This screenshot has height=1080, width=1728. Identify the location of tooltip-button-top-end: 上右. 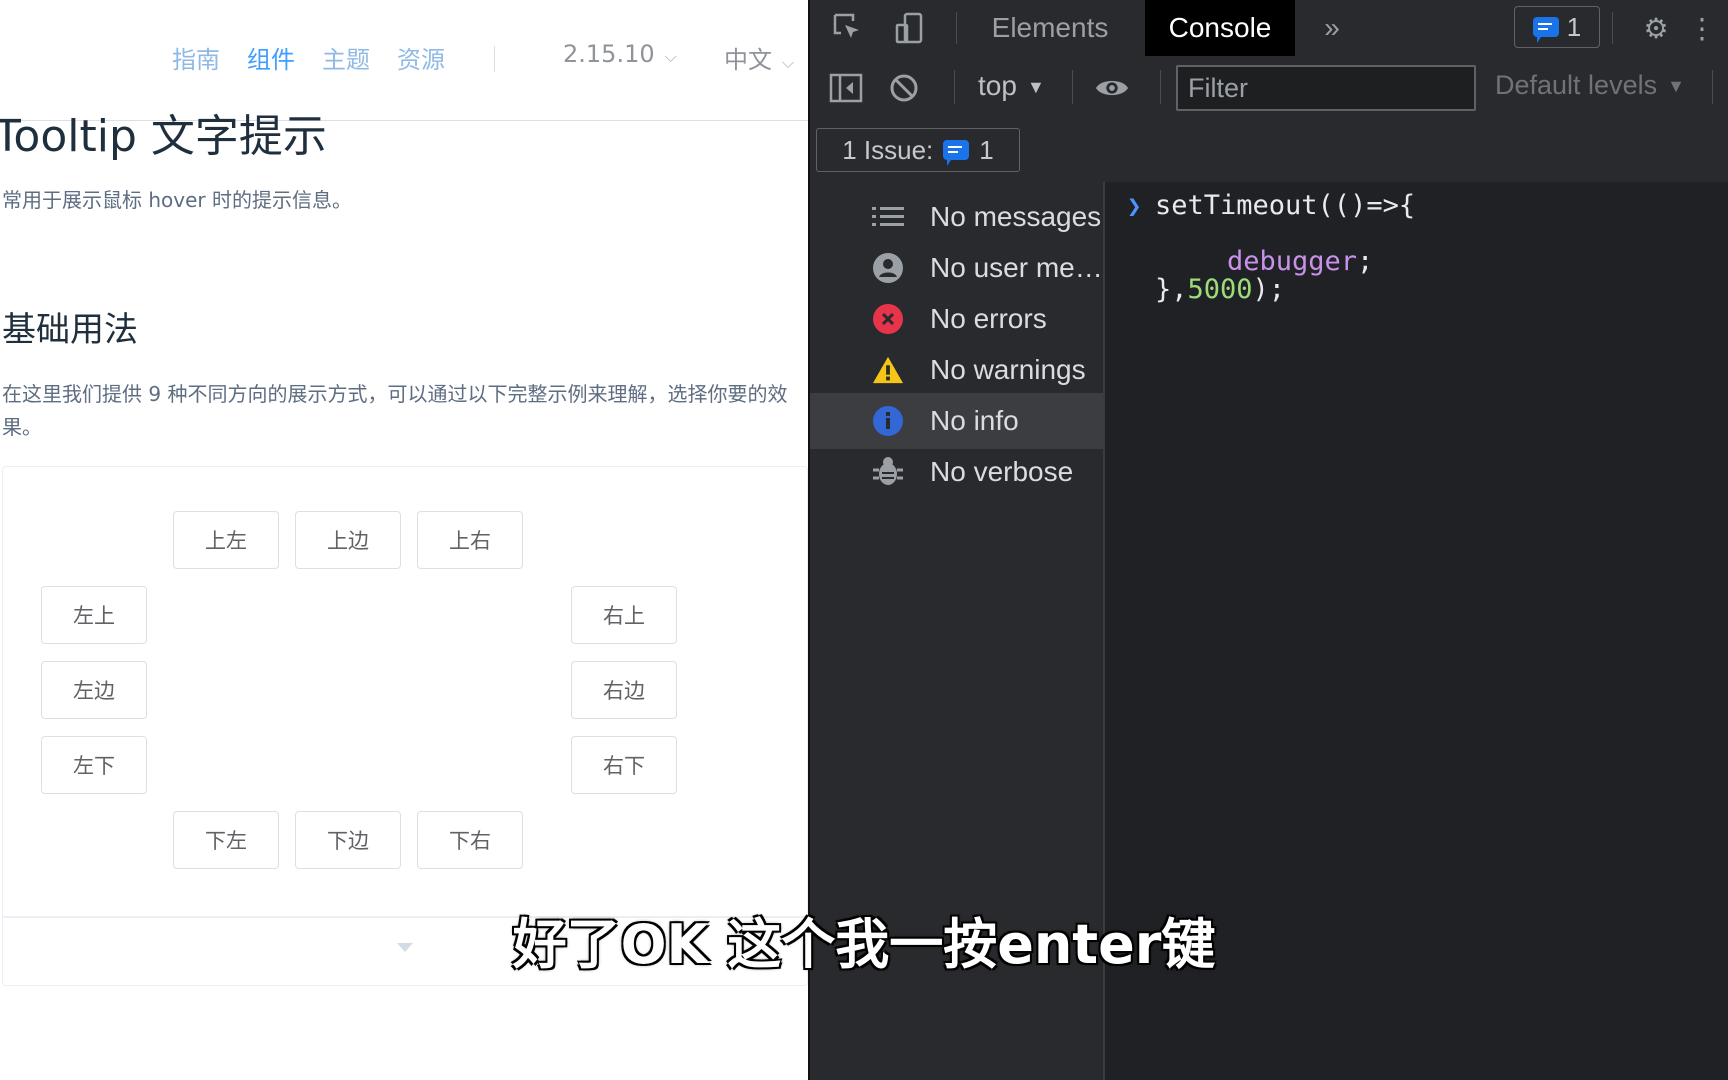
(470, 540).